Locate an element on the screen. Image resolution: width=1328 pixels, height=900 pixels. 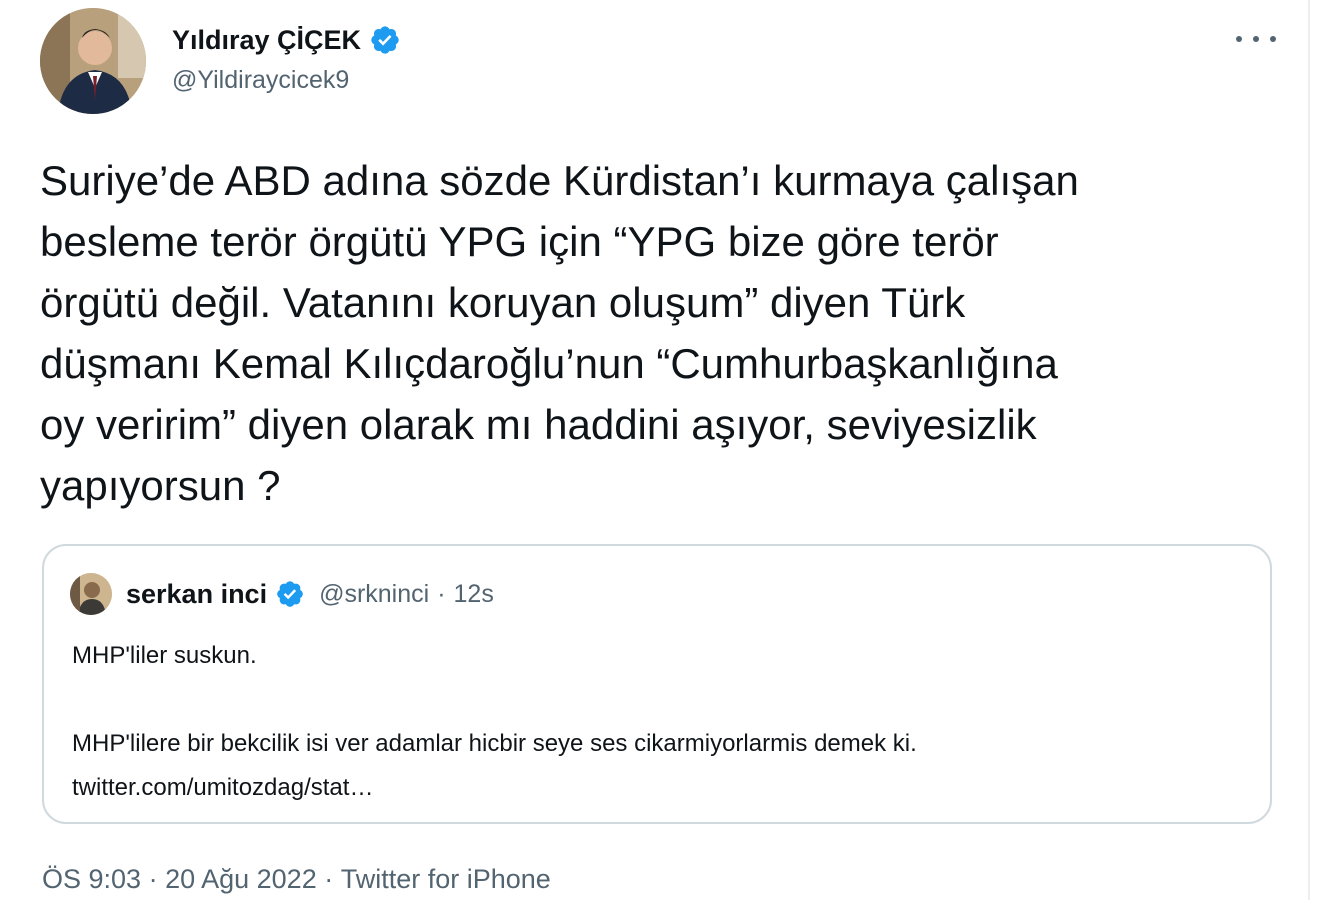
more-options-button is located at coordinates (1256, 39).